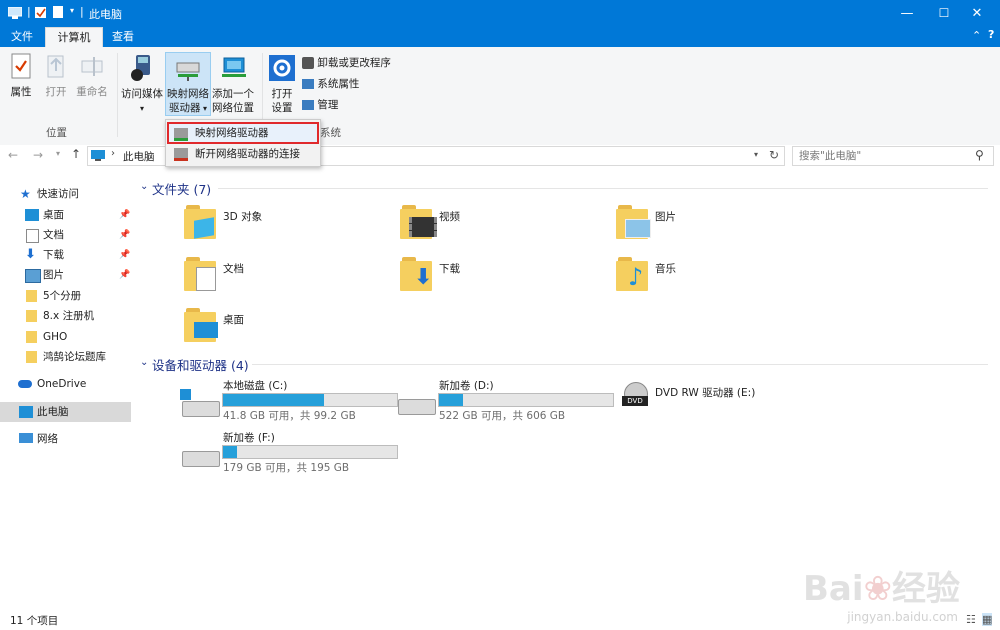  I want to click on folder-pictures: 图片, so click(716, 226).